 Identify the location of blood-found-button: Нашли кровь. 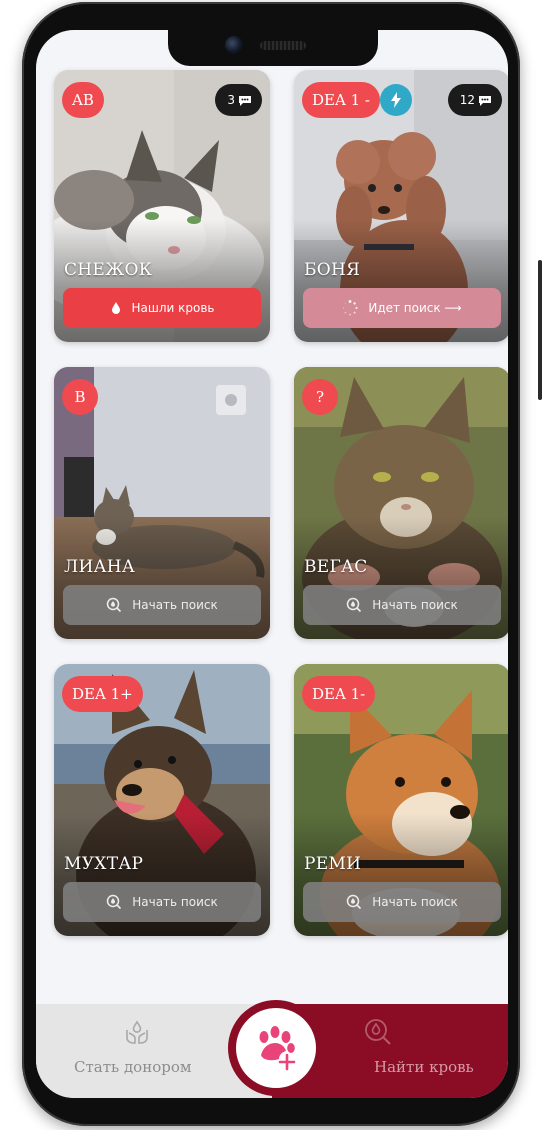
(162, 308).